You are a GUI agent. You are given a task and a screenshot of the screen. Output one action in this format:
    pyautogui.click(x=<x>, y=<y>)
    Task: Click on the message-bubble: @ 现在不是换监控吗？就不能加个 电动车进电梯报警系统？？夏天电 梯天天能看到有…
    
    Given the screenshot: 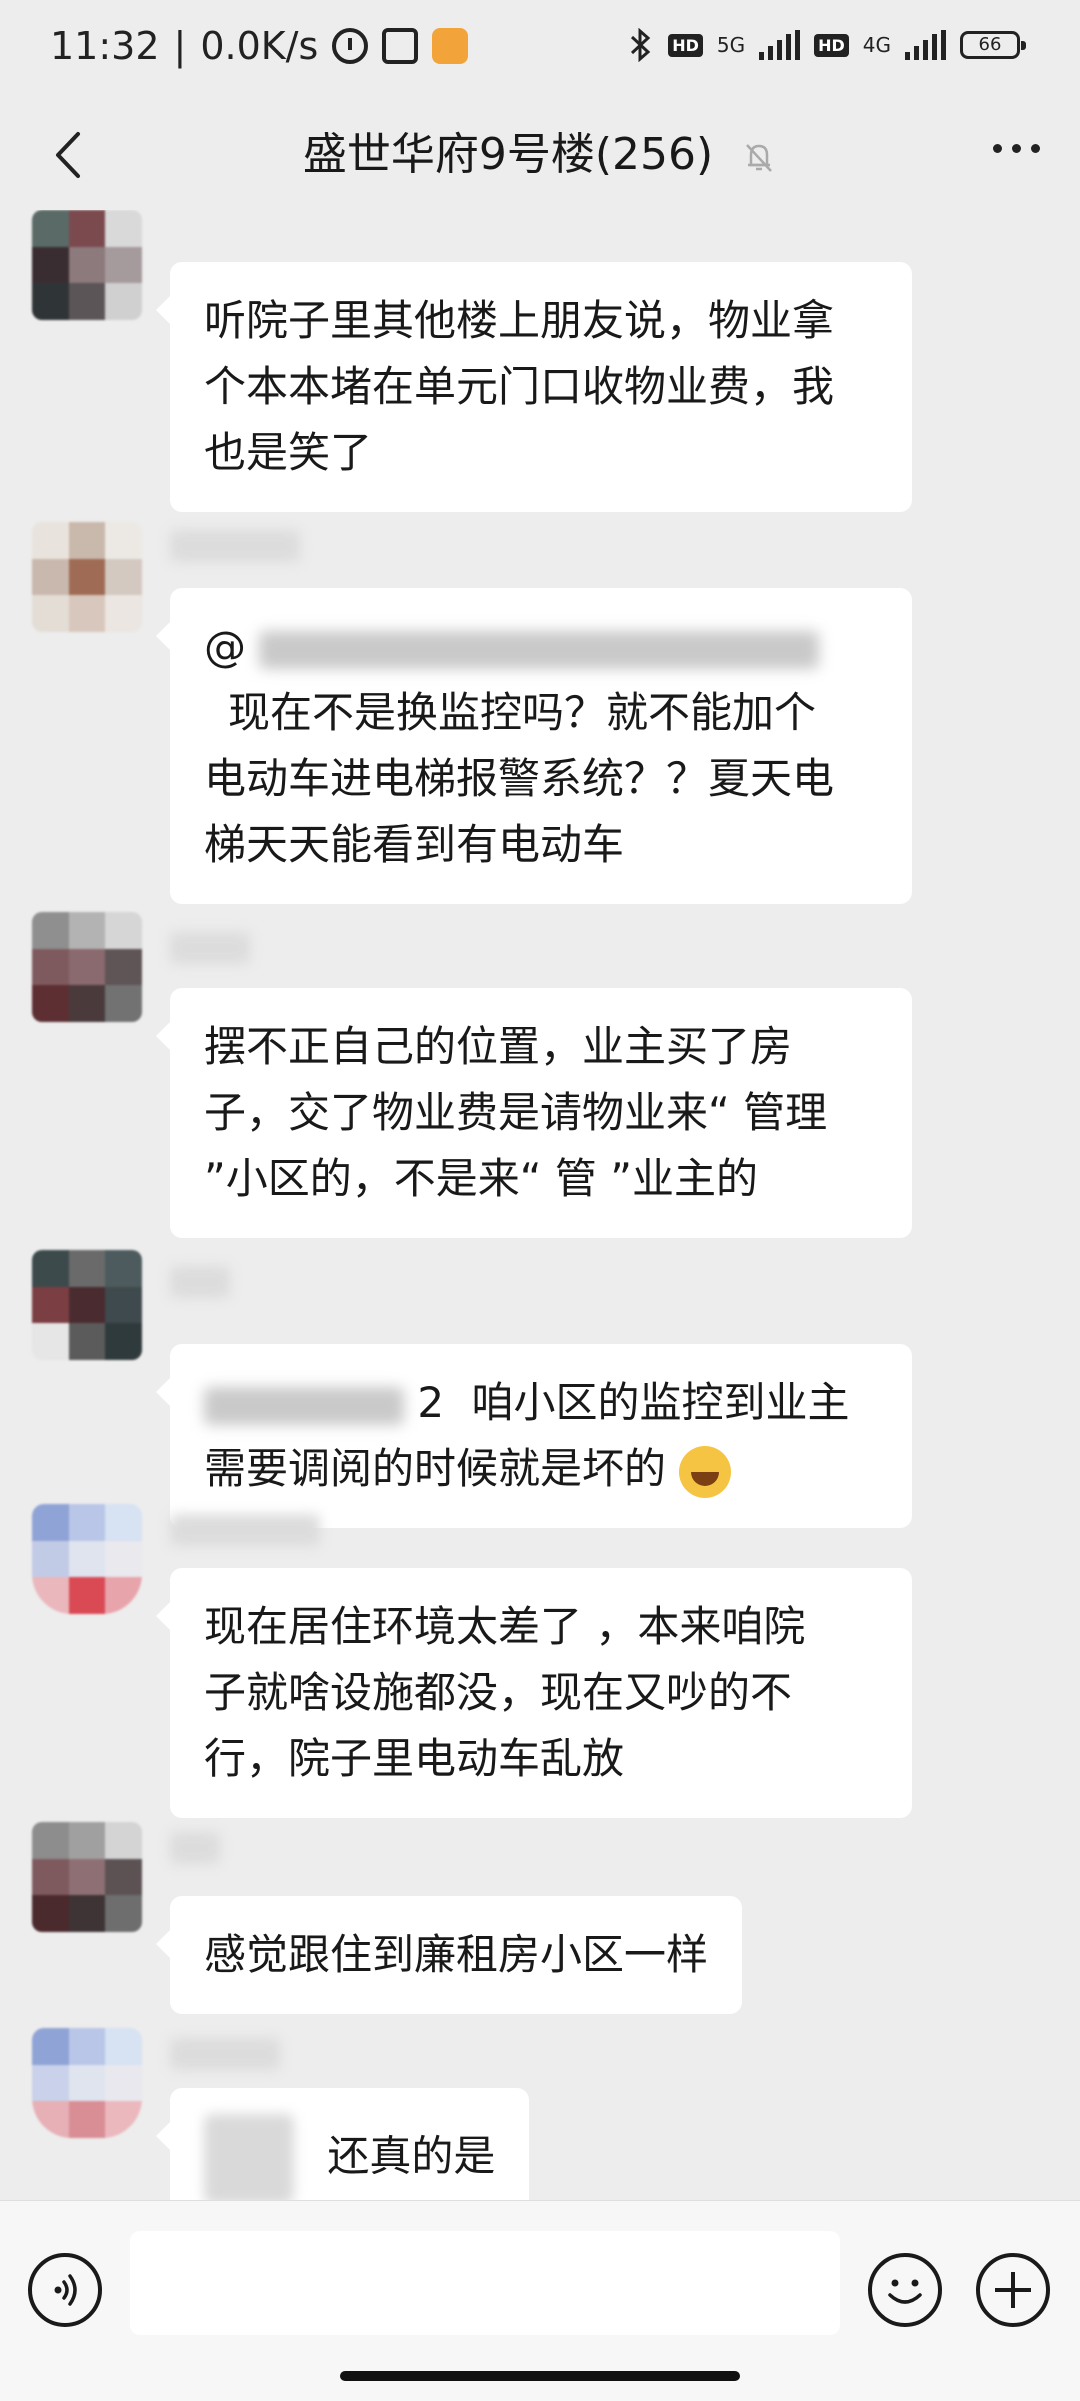 What is the action you would take?
    pyautogui.click(x=534, y=746)
    